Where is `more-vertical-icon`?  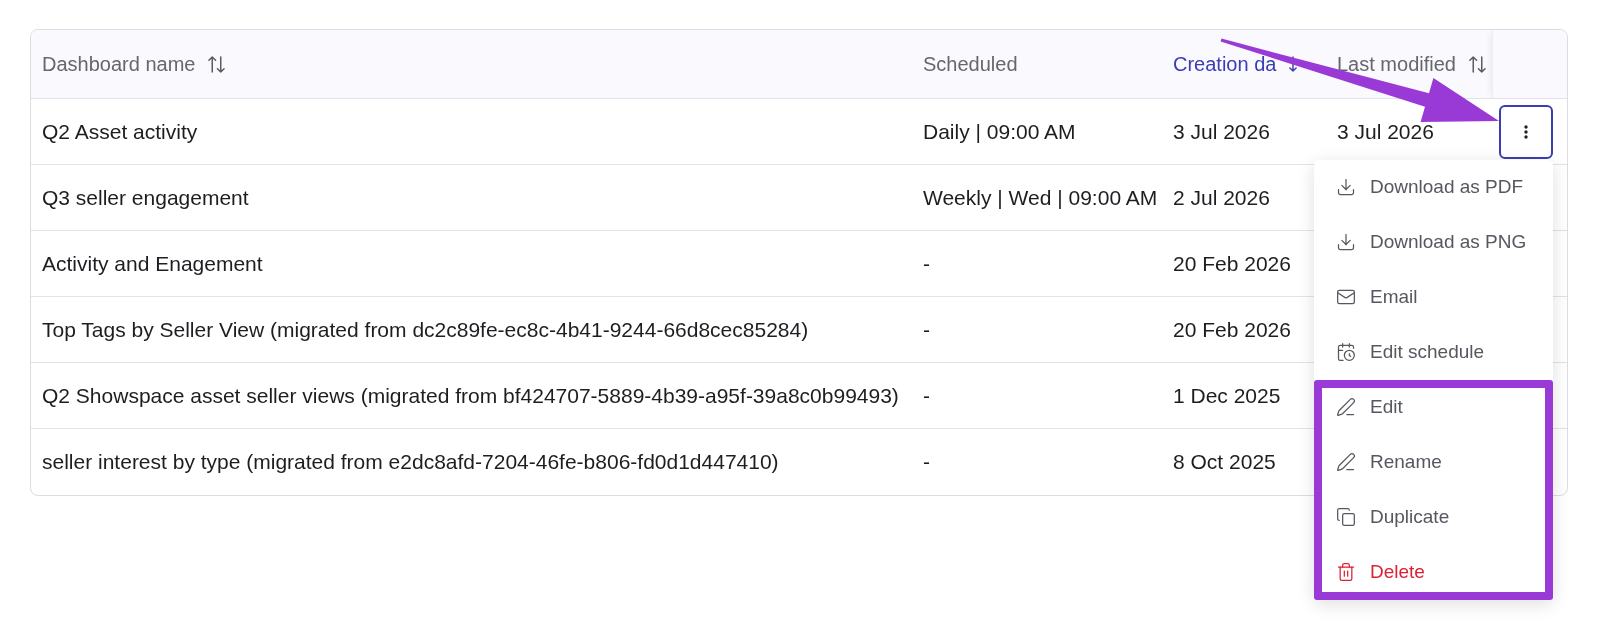 more-vertical-icon is located at coordinates (1526, 131).